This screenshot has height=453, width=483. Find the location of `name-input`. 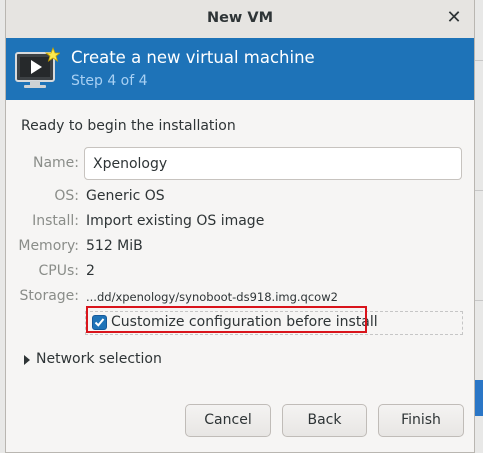

name-input is located at coordinates (273, 163).